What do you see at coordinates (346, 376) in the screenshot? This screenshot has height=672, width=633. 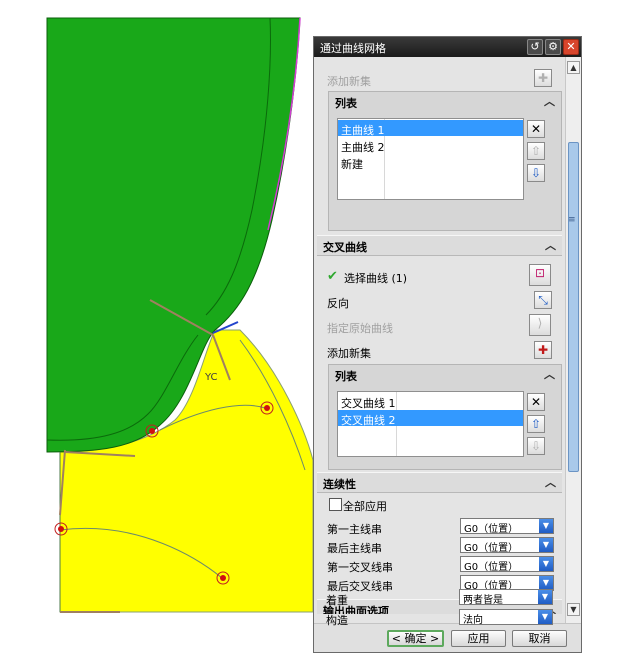 I see `cross-list-title: 列表` at bounding box center [346, 376].